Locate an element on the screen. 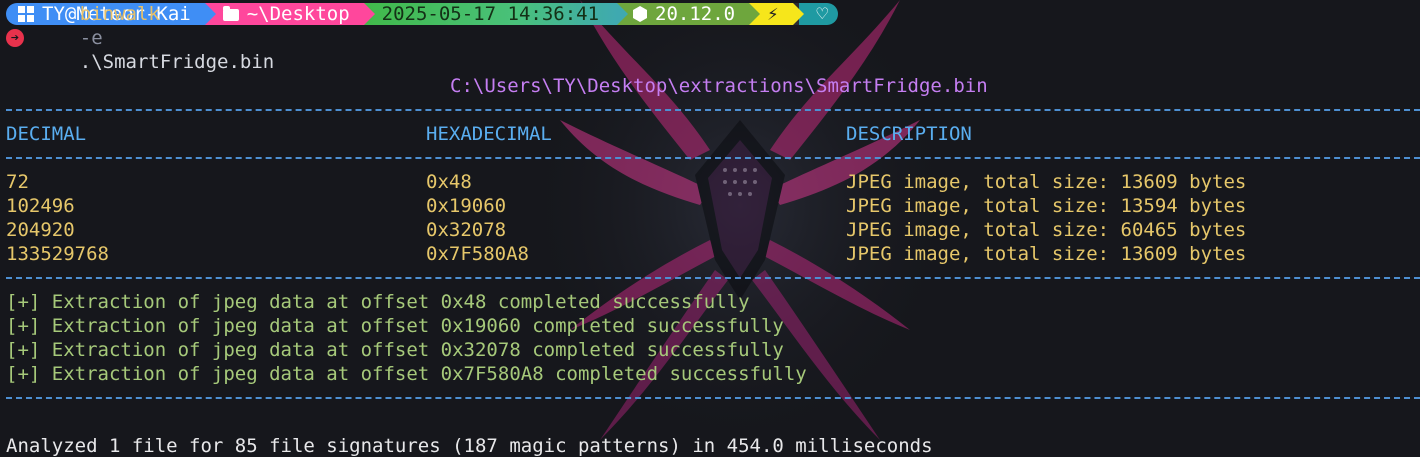 The width and height of the screenshot is (1420, 457). prompt-node-segment: 20.12.0 is located at coordinates (689, 14).